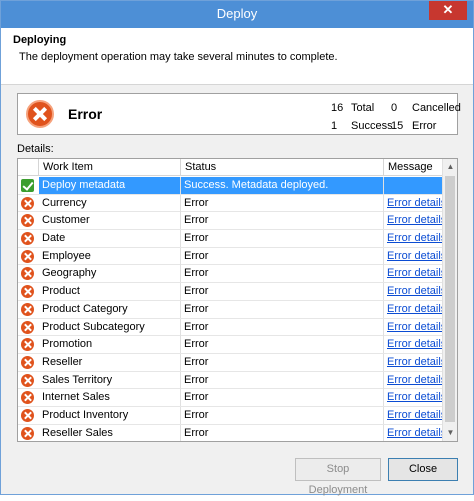 The width and height of the screenshot is (474, 501). I want to click on vertical-scrollbar: ▲ ▼, so click(449, 300).